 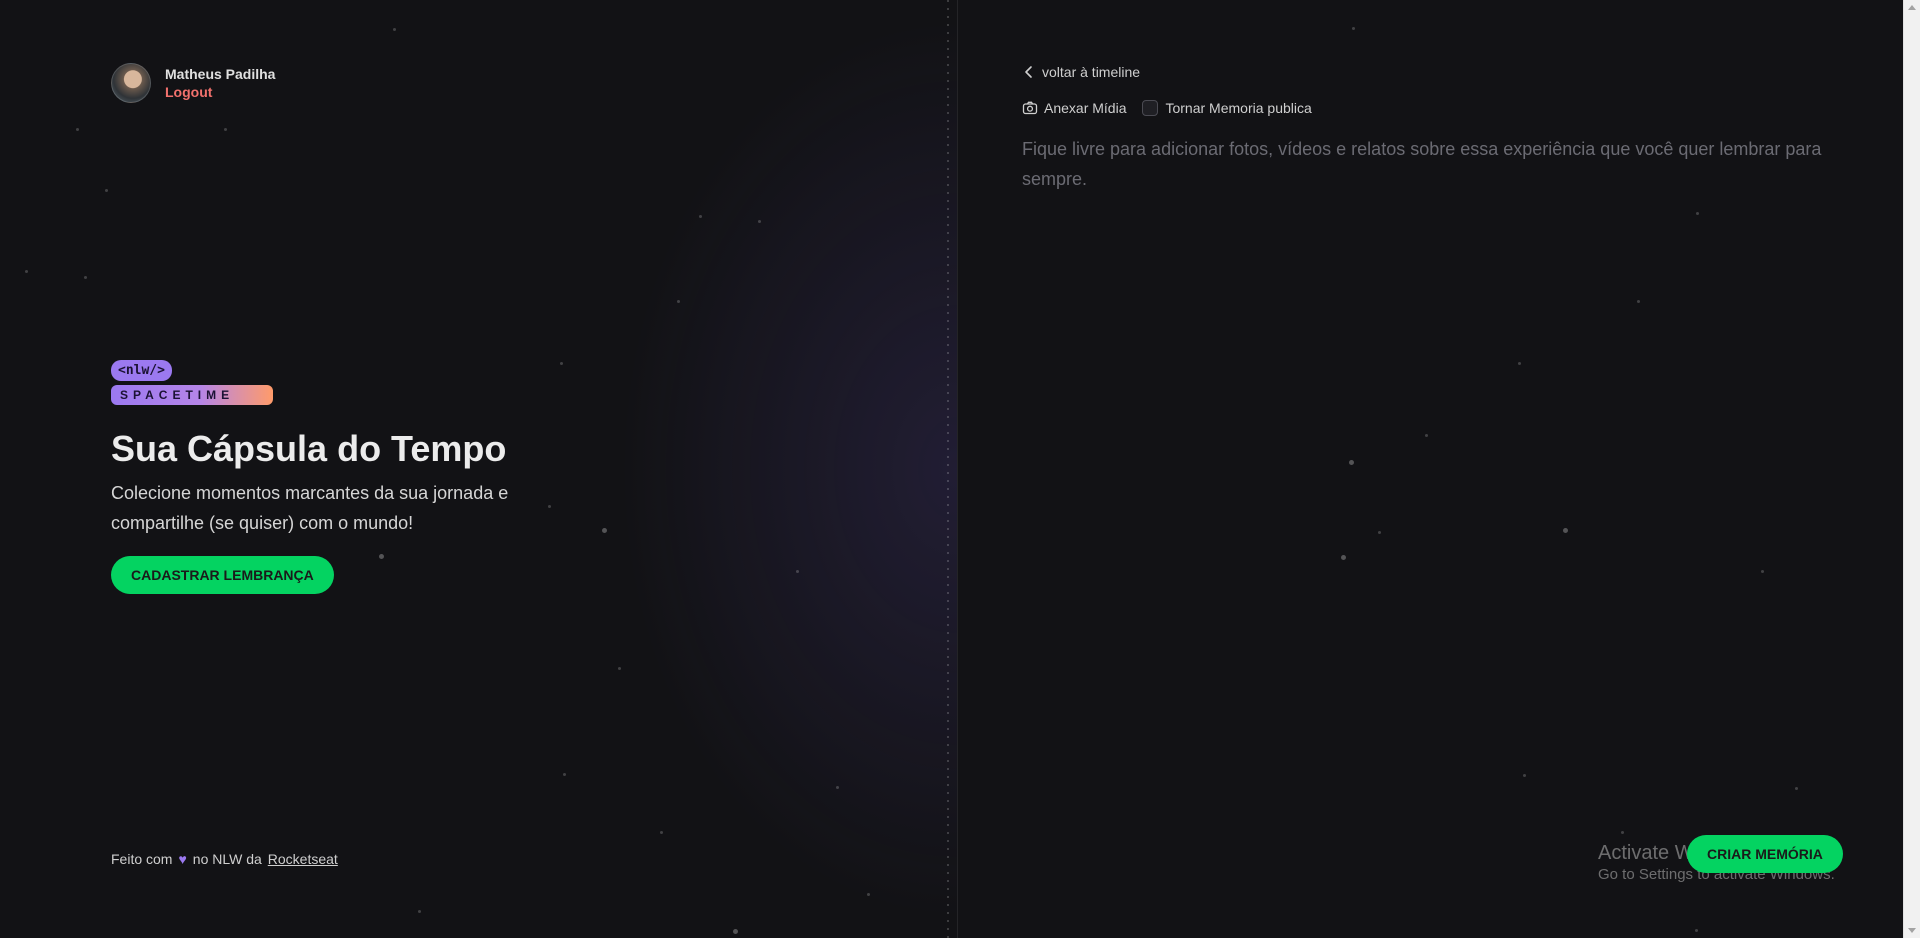 I want to click on hero-title: Sua Cápsula do Tempo, so click(x=309, y=448).